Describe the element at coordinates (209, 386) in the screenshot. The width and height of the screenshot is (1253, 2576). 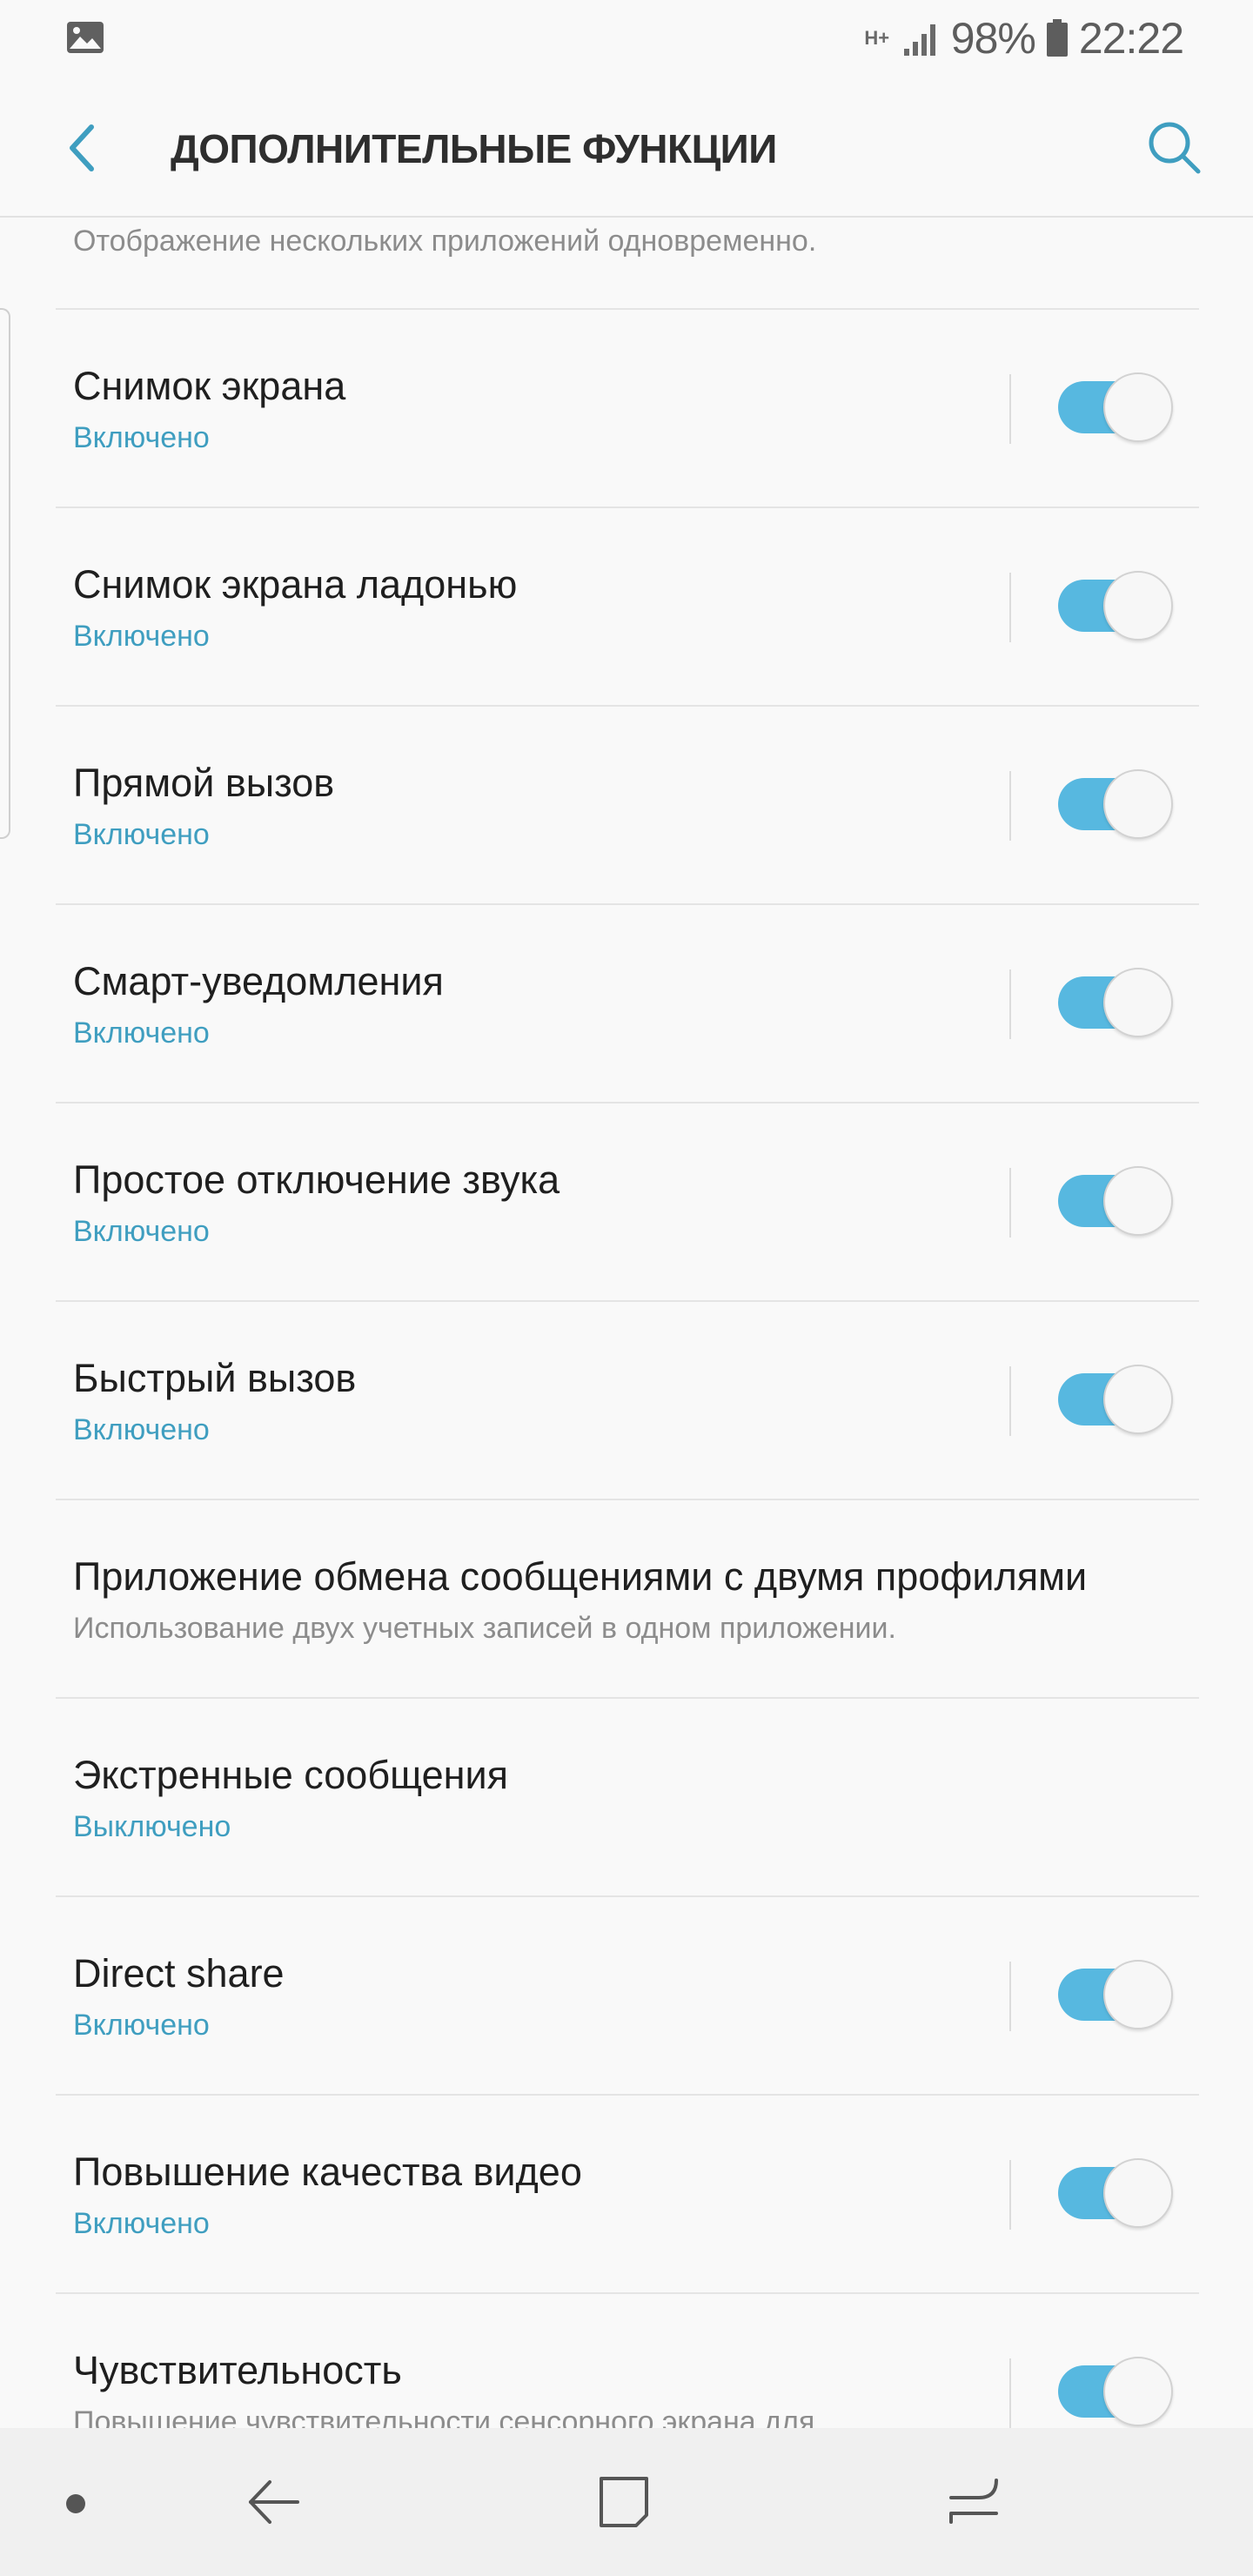
I see `setting-title: Снимок экрана` at that location.